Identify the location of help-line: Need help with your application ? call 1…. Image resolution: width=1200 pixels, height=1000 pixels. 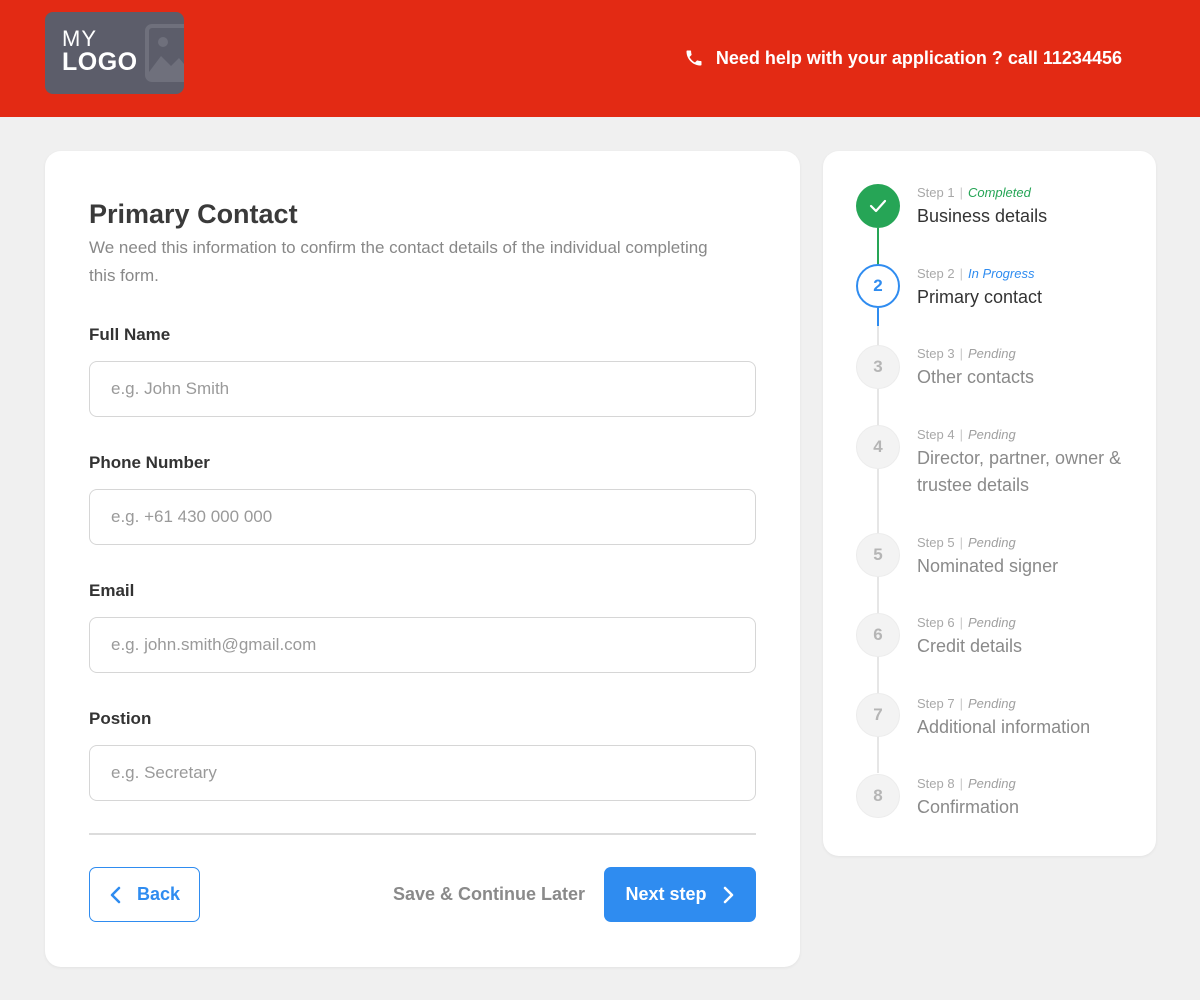
(903, 58).